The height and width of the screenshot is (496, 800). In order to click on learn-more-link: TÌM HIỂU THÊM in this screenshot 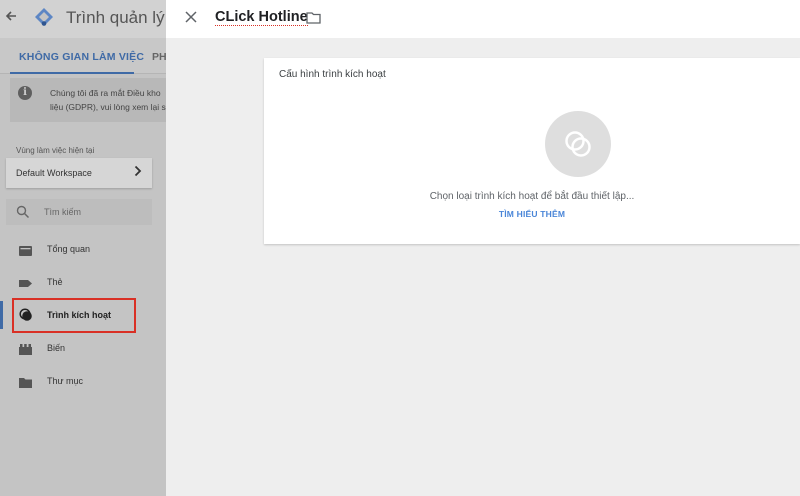, I will do `click(532, 214)`.